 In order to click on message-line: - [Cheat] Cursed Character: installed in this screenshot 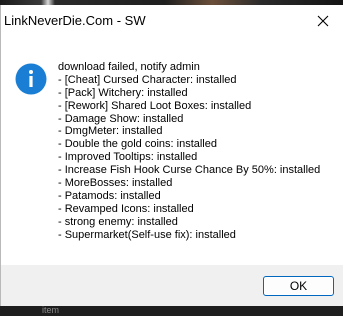, I will do `click(147, 79)`.